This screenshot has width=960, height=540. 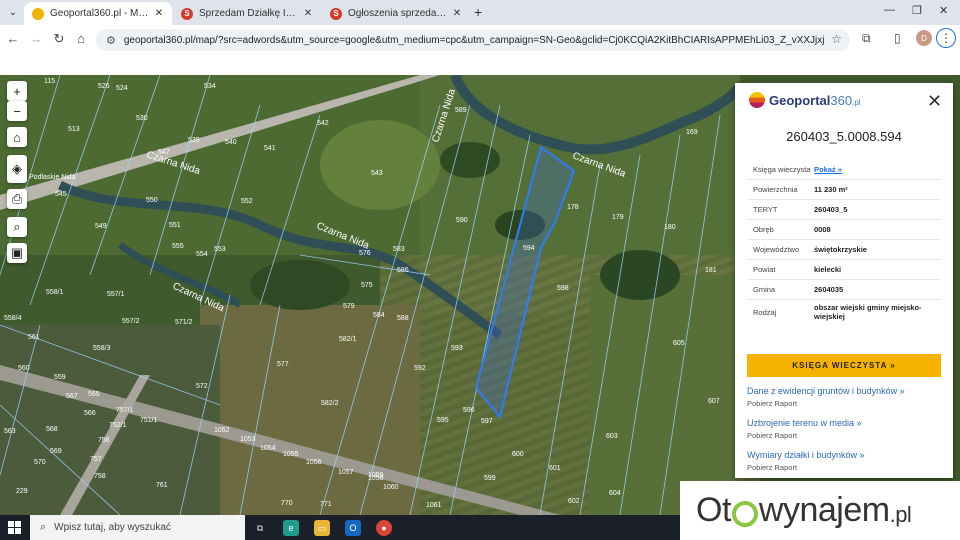 What do you see at coordinates (326, 504) in the screenshot?
I see `parcel-label: 771` at bounding box center [326, 504].